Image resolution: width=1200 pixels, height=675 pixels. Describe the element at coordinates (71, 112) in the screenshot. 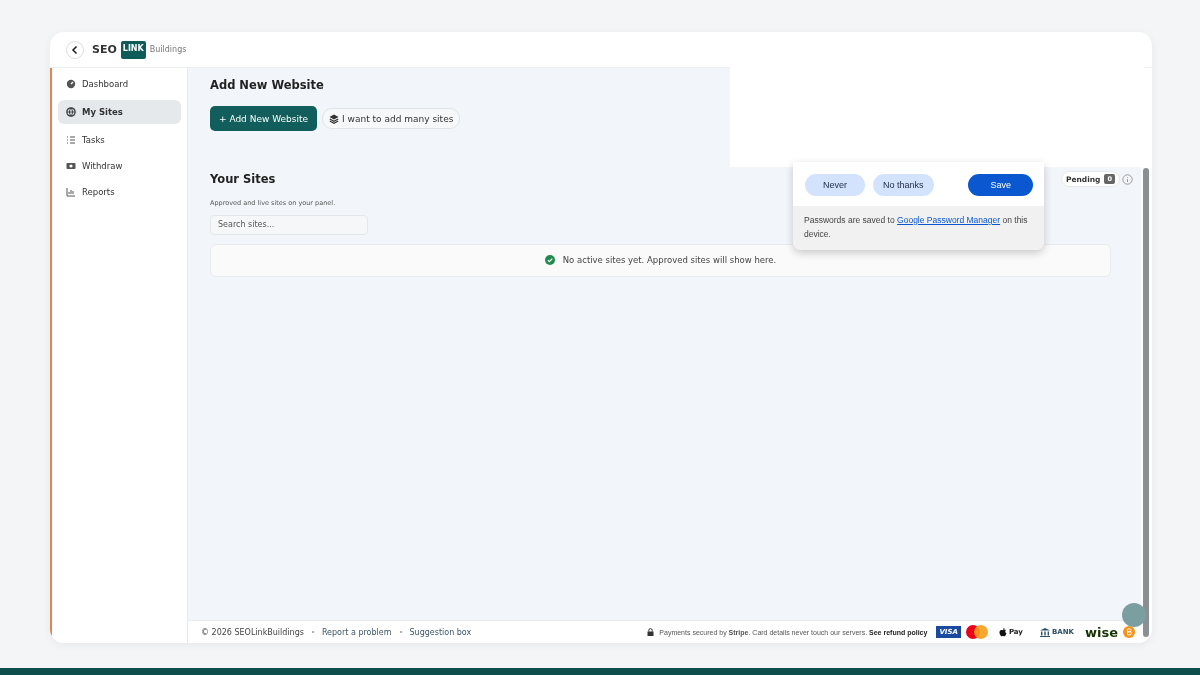

I see `globe-icon` at that location.